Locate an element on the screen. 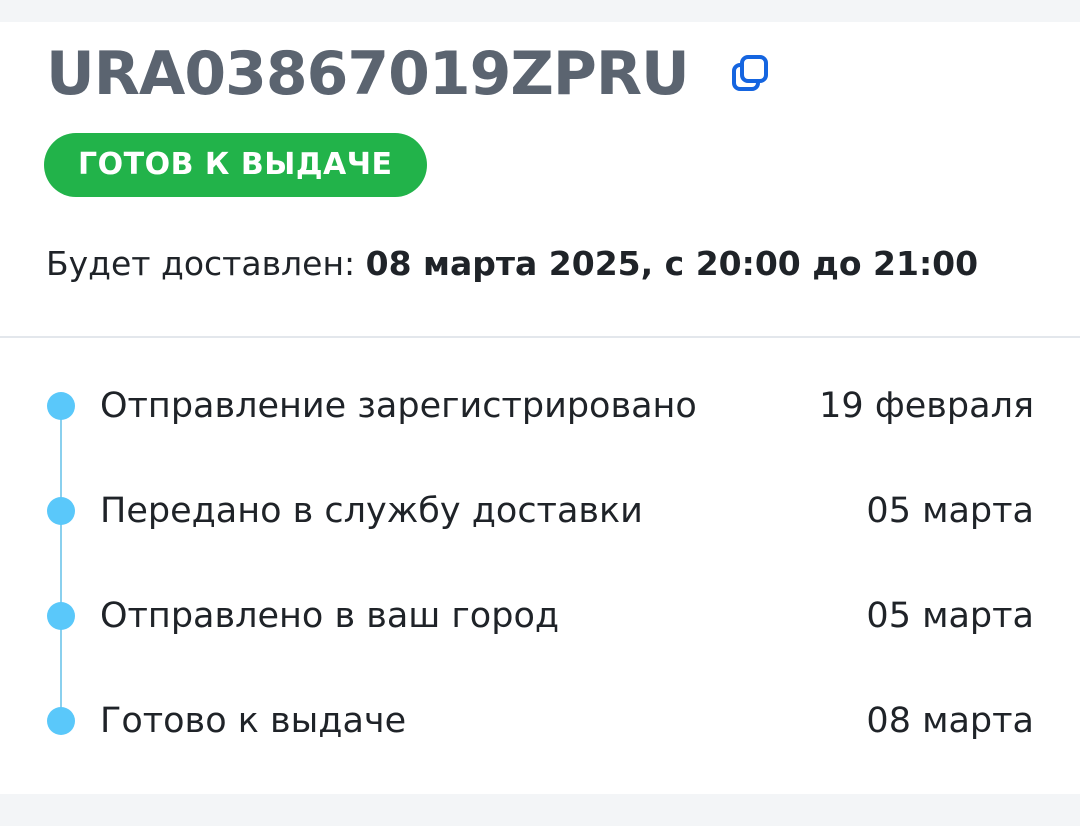 This screenshot has height=826, width=1080. timeline-step-date: 08 марта is located at coordinates (950, 721).